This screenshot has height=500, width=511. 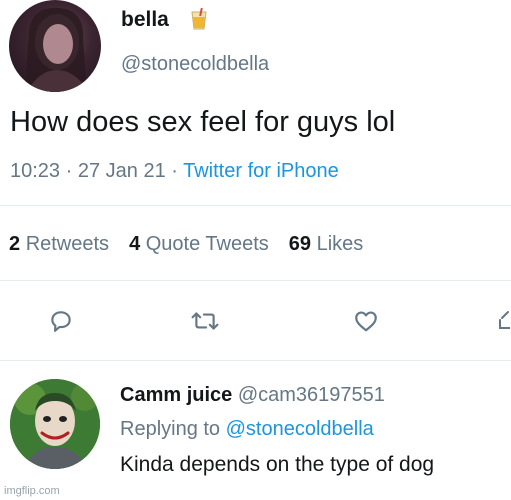 What do you see at coordinates (67, 244) in the screenshot?
I see `retweets-label: Retweets` at bounding box center [67, 244].